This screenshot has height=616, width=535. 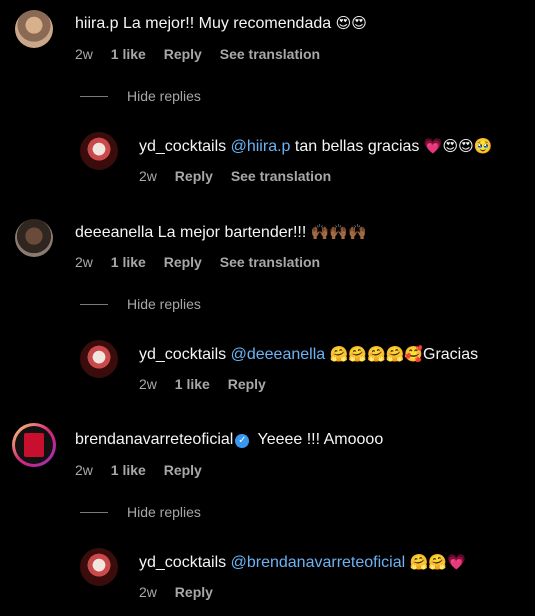 I want to click on comment-line: hiira.p La mejor!! Muy recomendada 😍😍, so click(x=221, y=23).